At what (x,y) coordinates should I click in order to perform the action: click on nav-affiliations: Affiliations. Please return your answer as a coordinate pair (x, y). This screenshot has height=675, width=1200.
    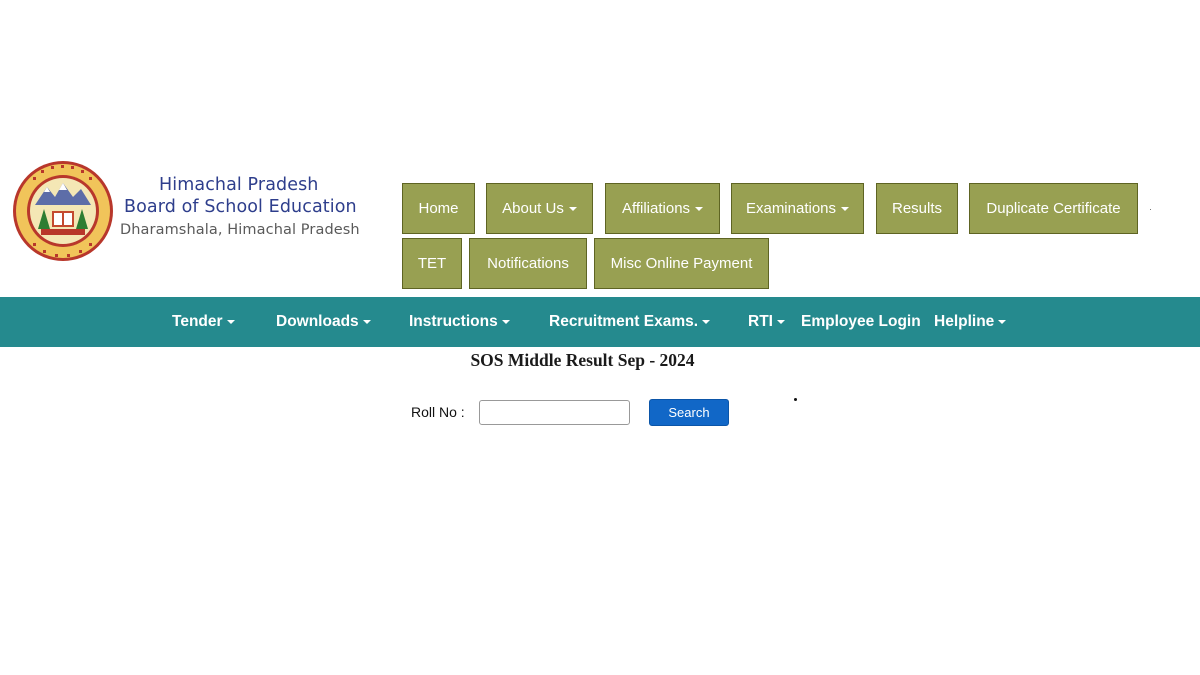
    Looking at the image, I should click on (662, 208).